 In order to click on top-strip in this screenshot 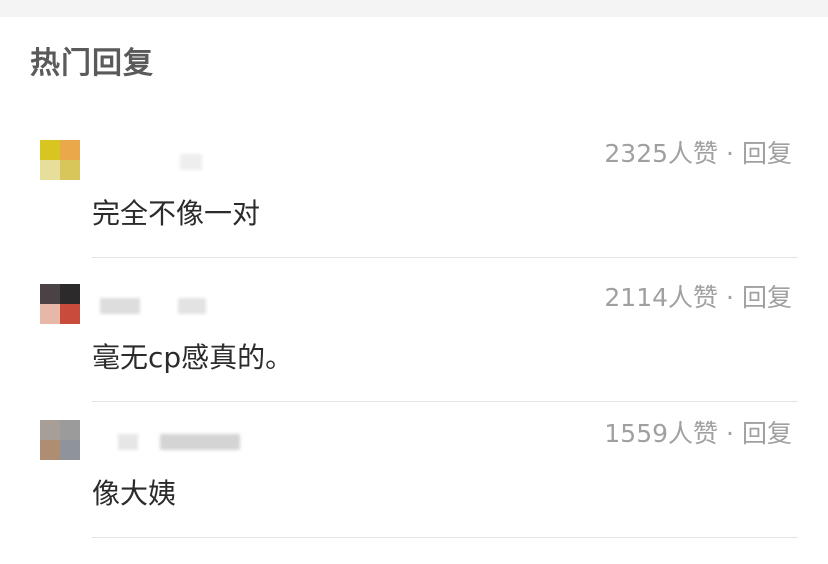, I will do `click(414, 8)`.